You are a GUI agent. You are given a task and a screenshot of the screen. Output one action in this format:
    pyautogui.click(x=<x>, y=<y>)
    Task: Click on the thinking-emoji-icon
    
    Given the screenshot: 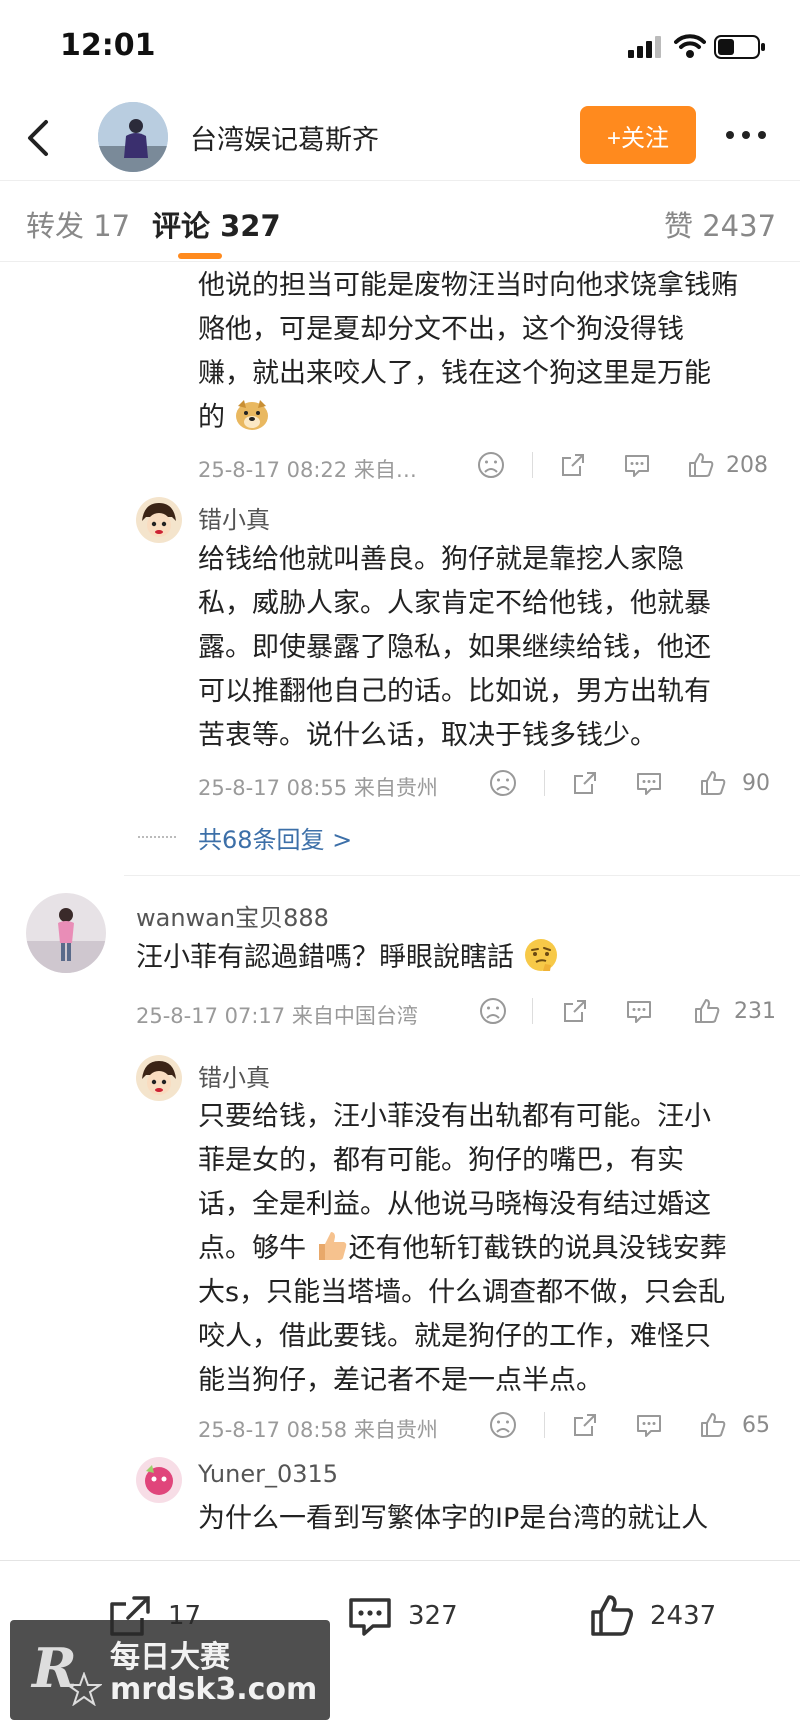 What is the action you would take?
    pyautogui.click(x=540, y=955)
    